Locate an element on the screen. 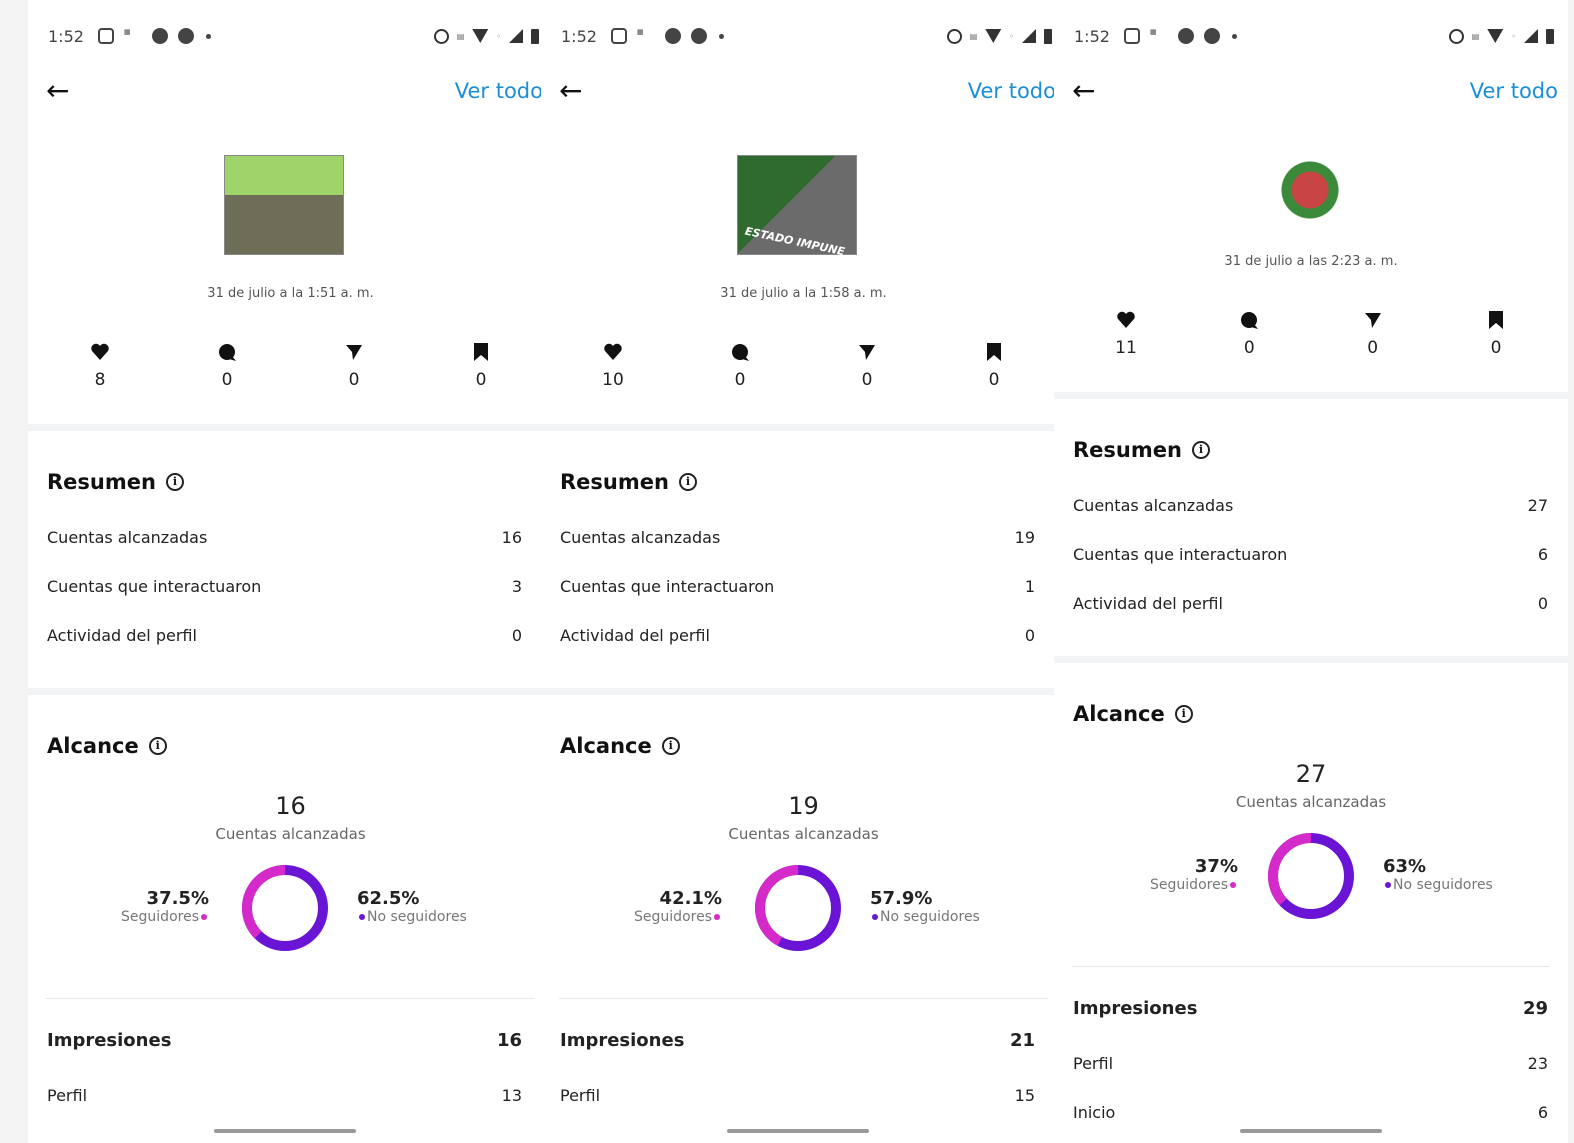  post-date: 31 de julio a la 1:51 a. m. is located at coordinates (290, 293).